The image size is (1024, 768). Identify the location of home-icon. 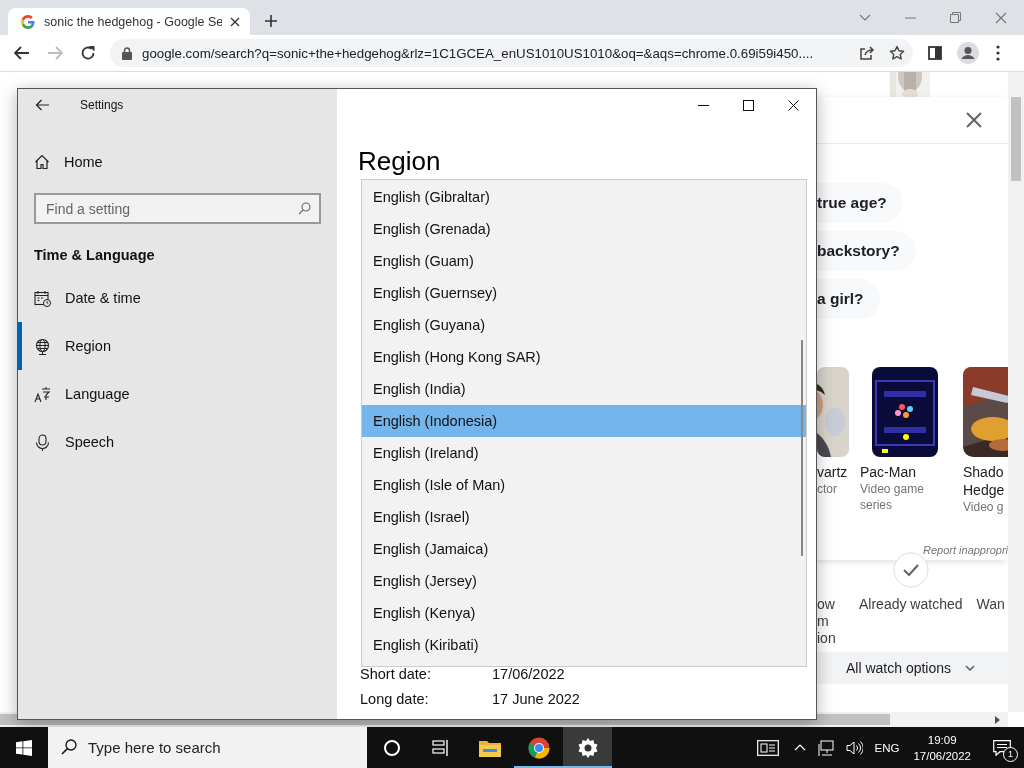
(42, 162).